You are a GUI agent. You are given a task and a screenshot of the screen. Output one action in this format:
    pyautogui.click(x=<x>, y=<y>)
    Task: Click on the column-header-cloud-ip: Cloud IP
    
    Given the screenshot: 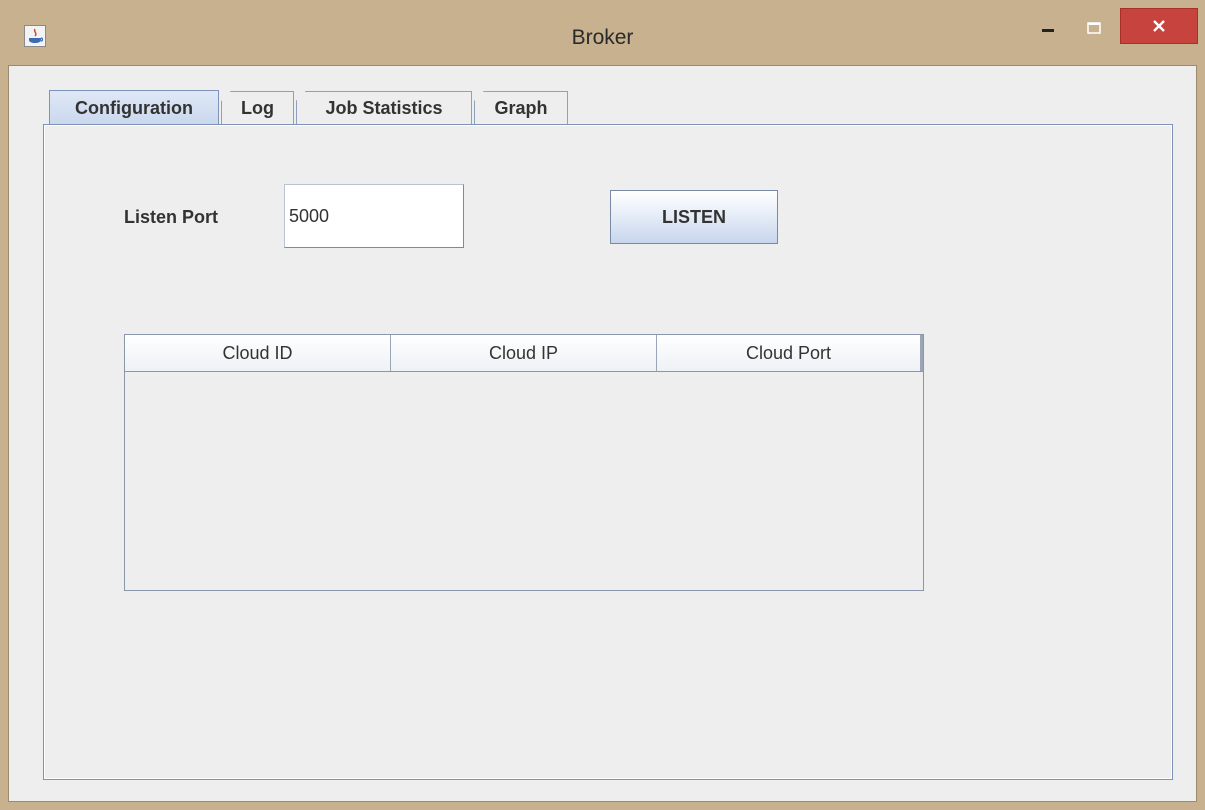 What is the action you would take?
    pyautogui.click(x=524, y=353)
    